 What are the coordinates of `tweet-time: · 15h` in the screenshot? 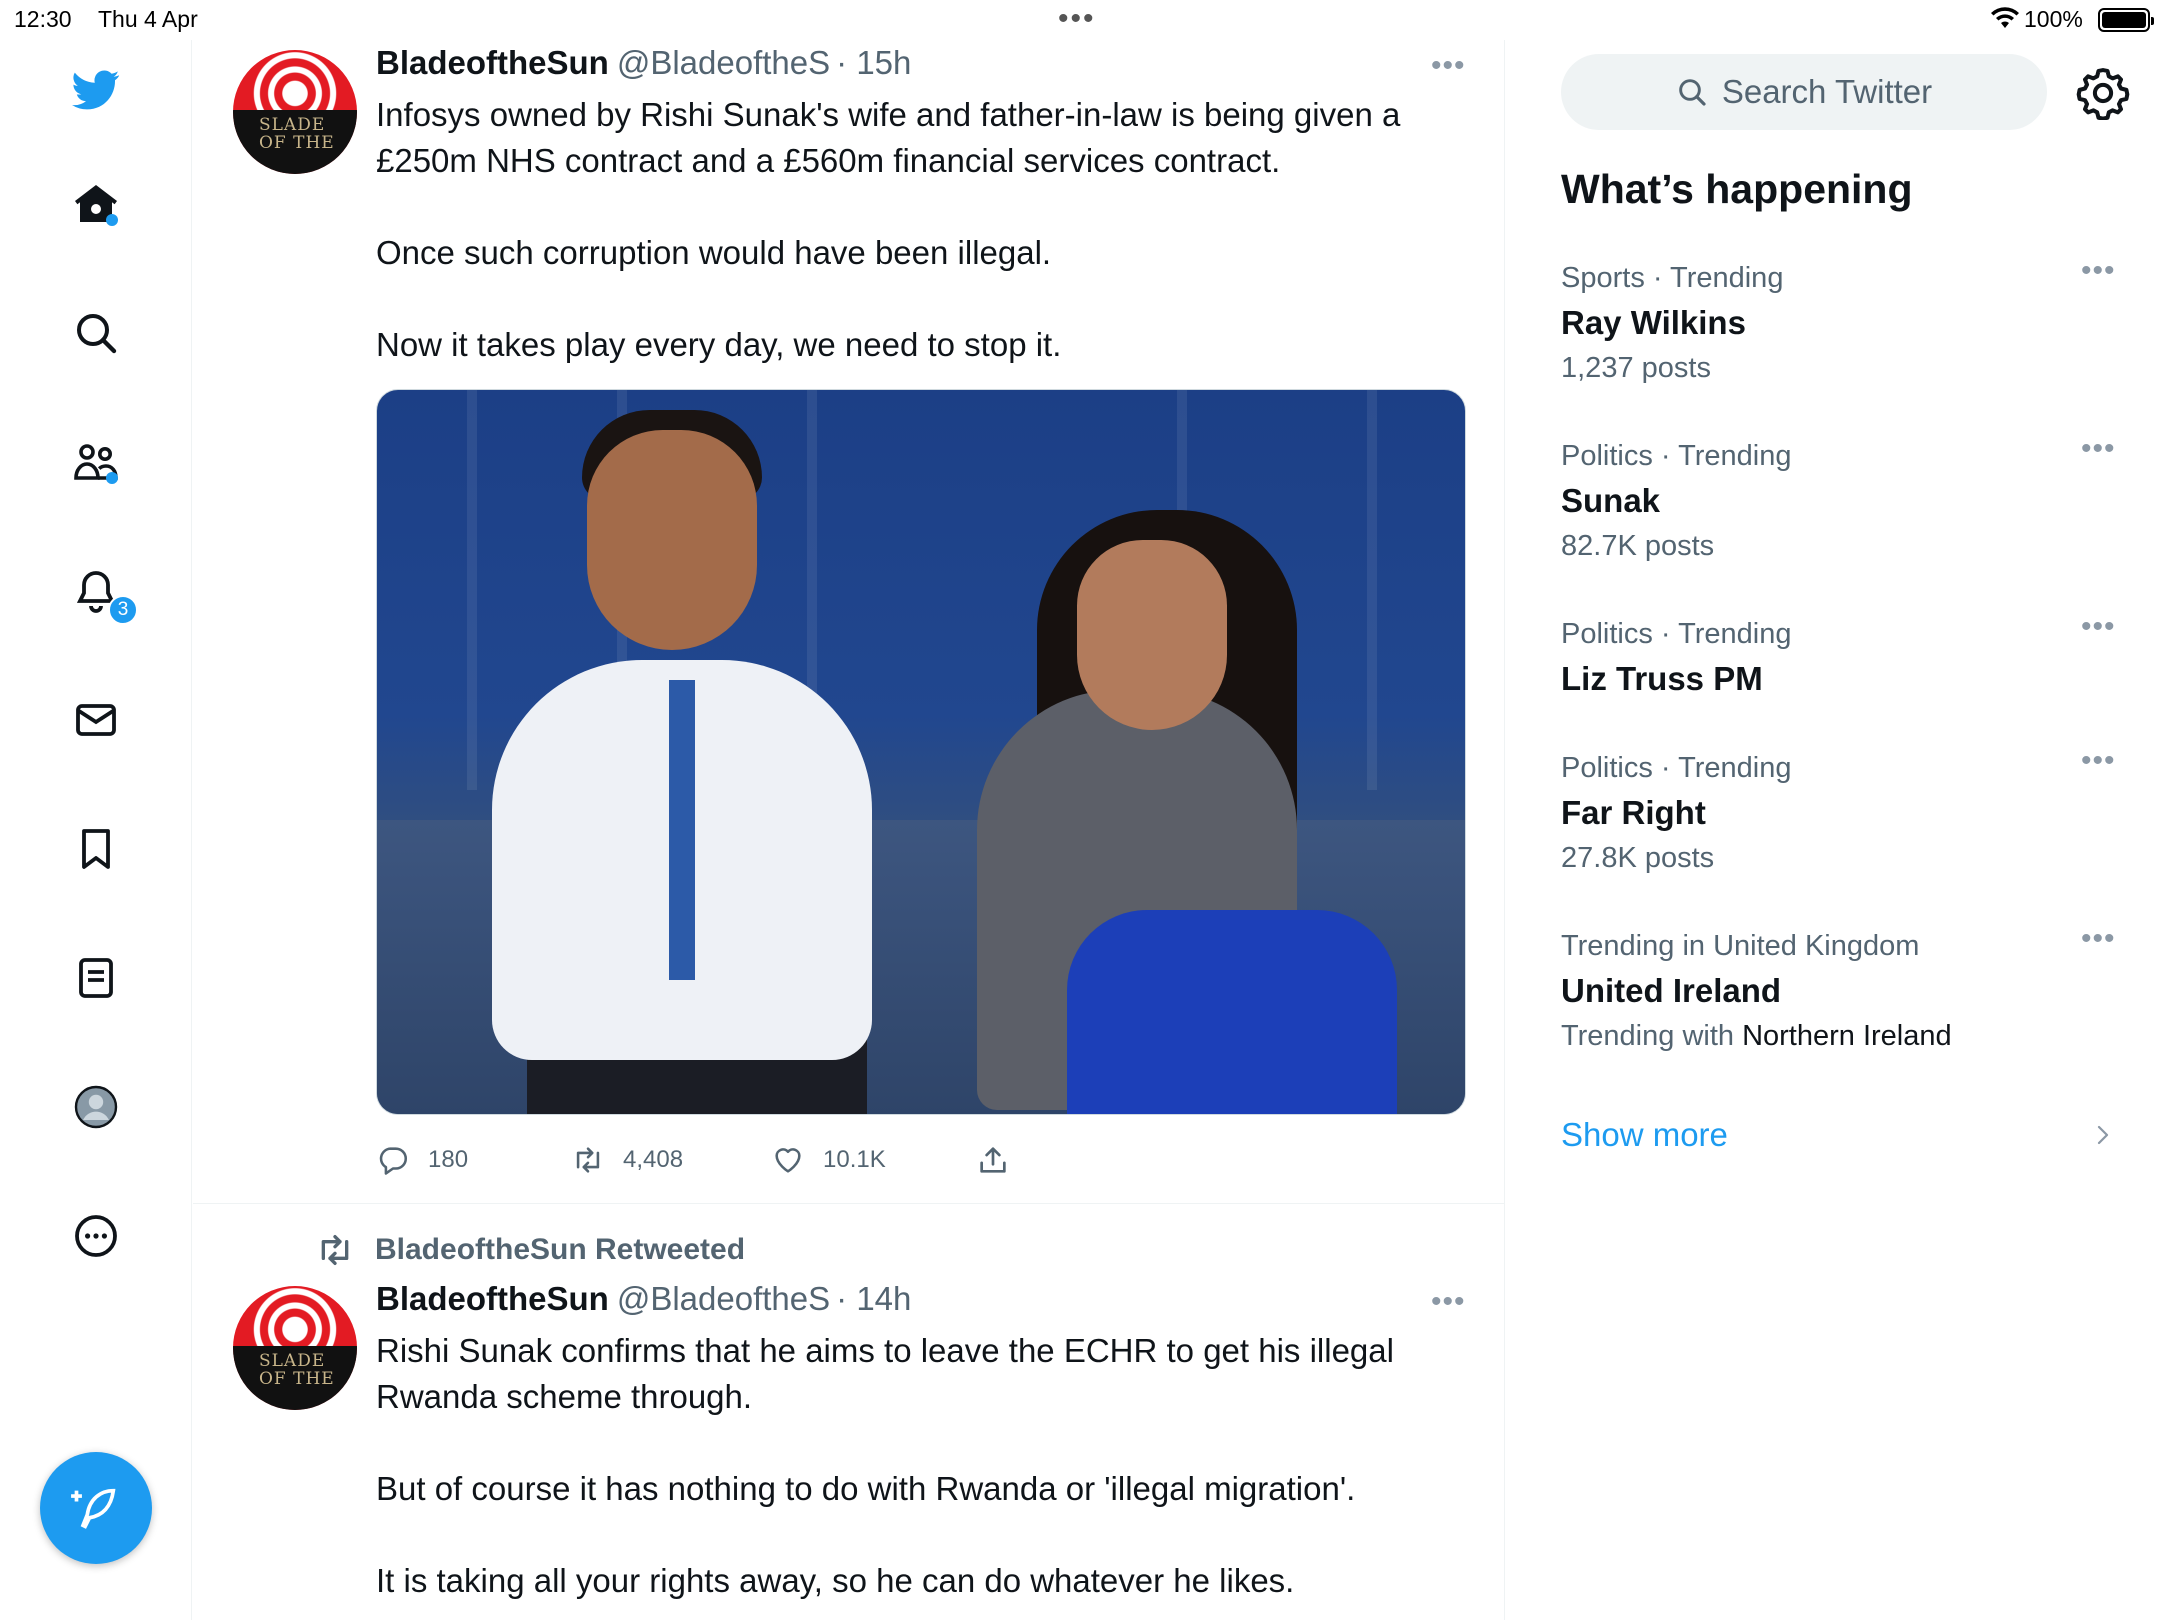 It's located at (873, 62).